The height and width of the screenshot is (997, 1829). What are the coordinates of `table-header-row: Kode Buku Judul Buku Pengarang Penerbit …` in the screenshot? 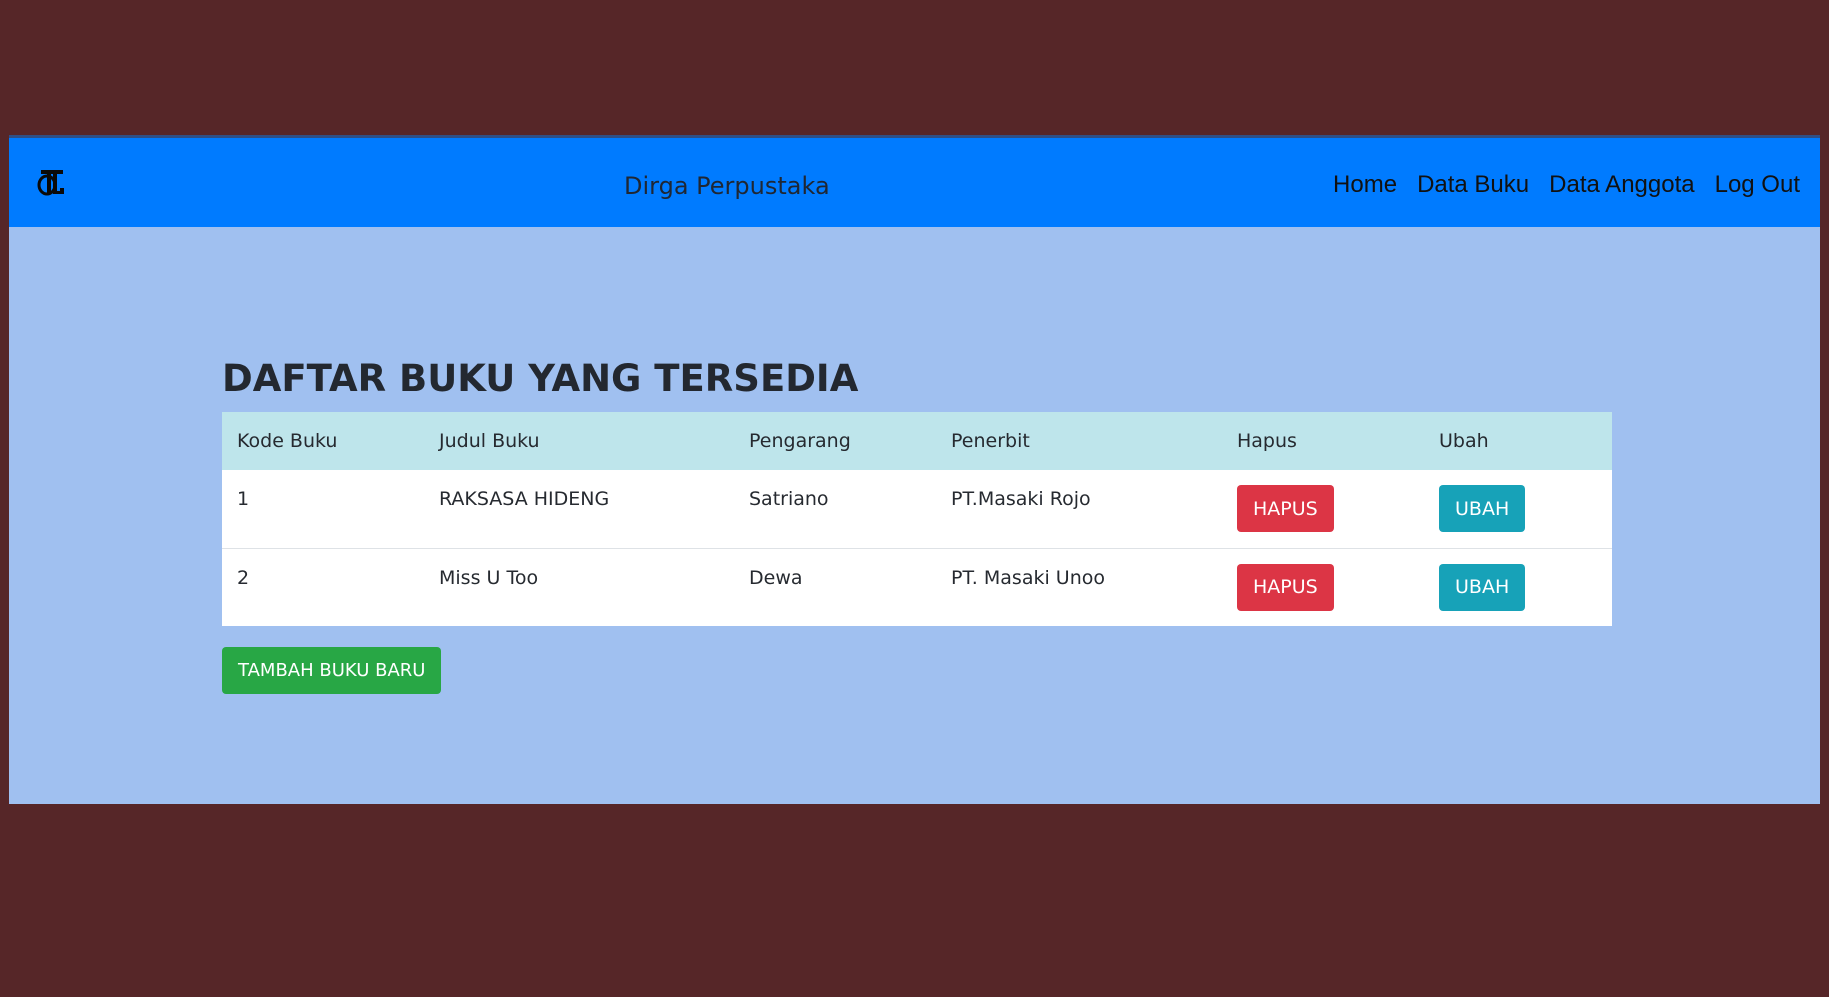 It's located at (917, 441).